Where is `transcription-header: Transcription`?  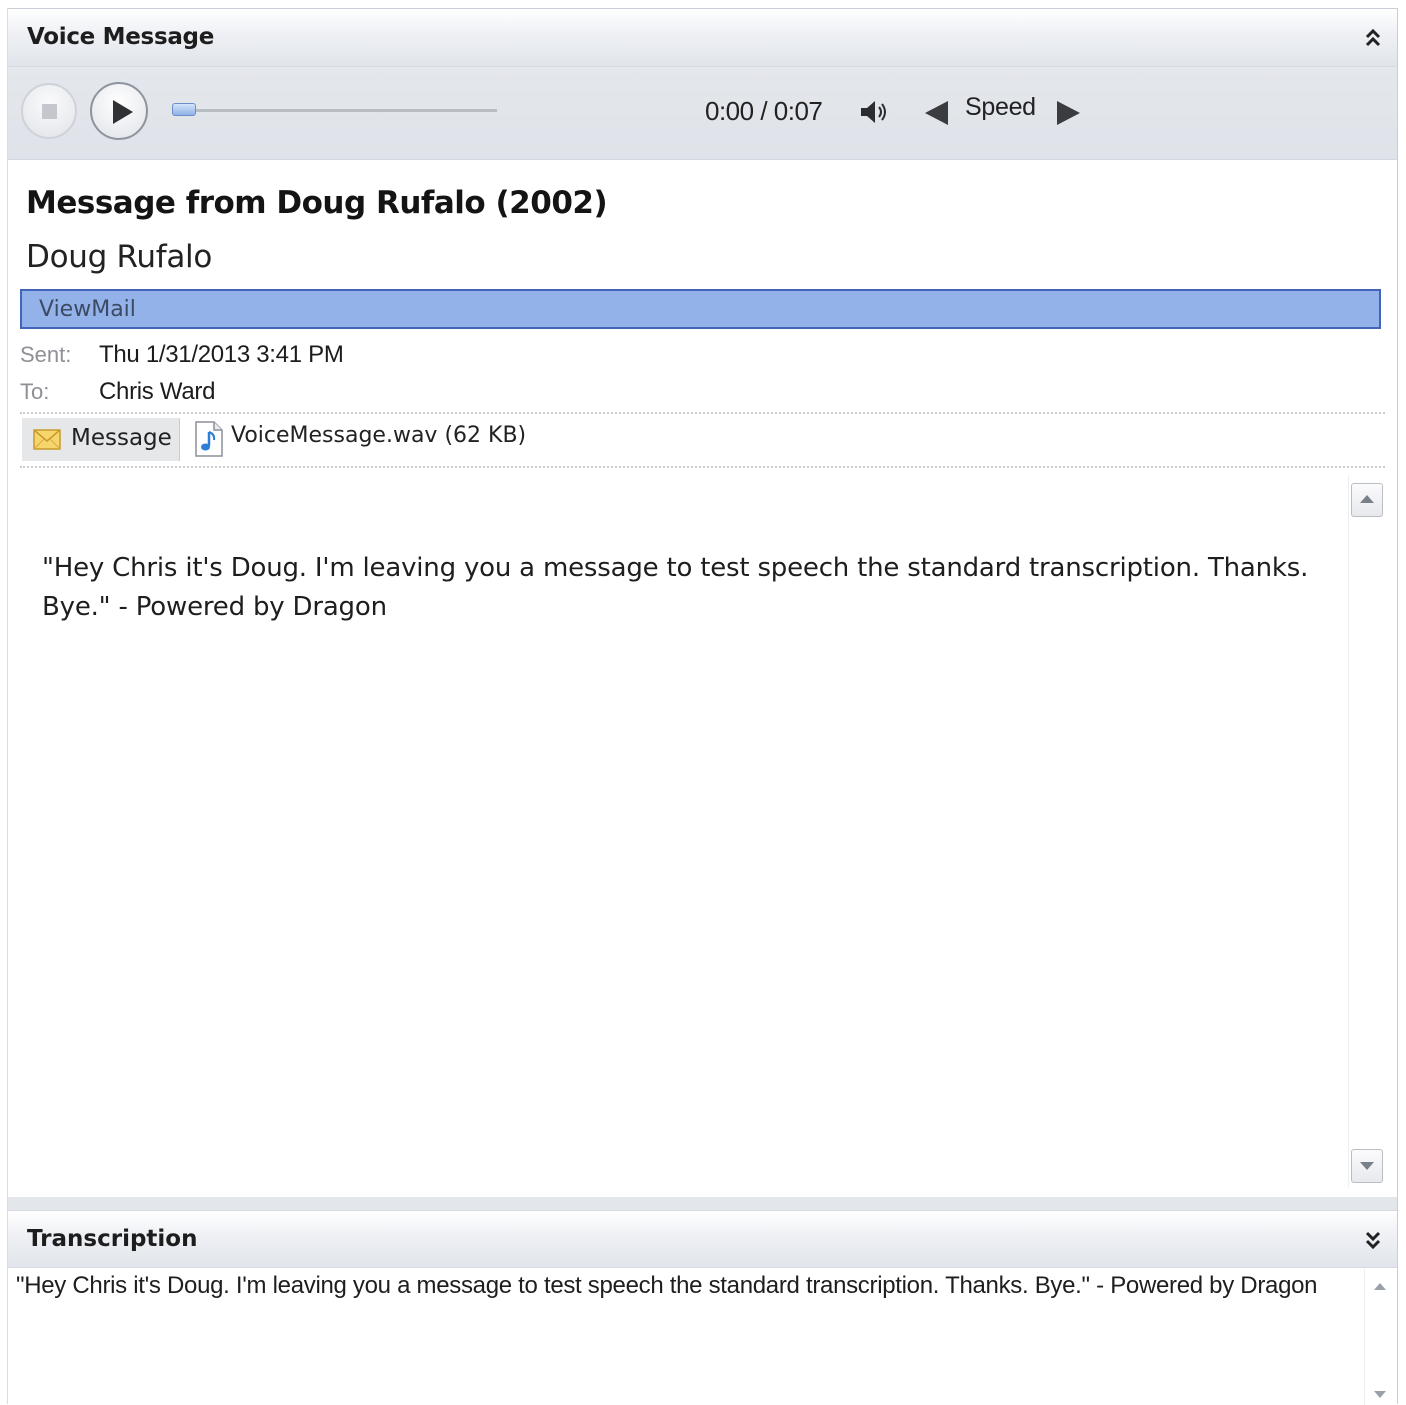
transcription-header: Transcription is located at coordinates (702, 1239).